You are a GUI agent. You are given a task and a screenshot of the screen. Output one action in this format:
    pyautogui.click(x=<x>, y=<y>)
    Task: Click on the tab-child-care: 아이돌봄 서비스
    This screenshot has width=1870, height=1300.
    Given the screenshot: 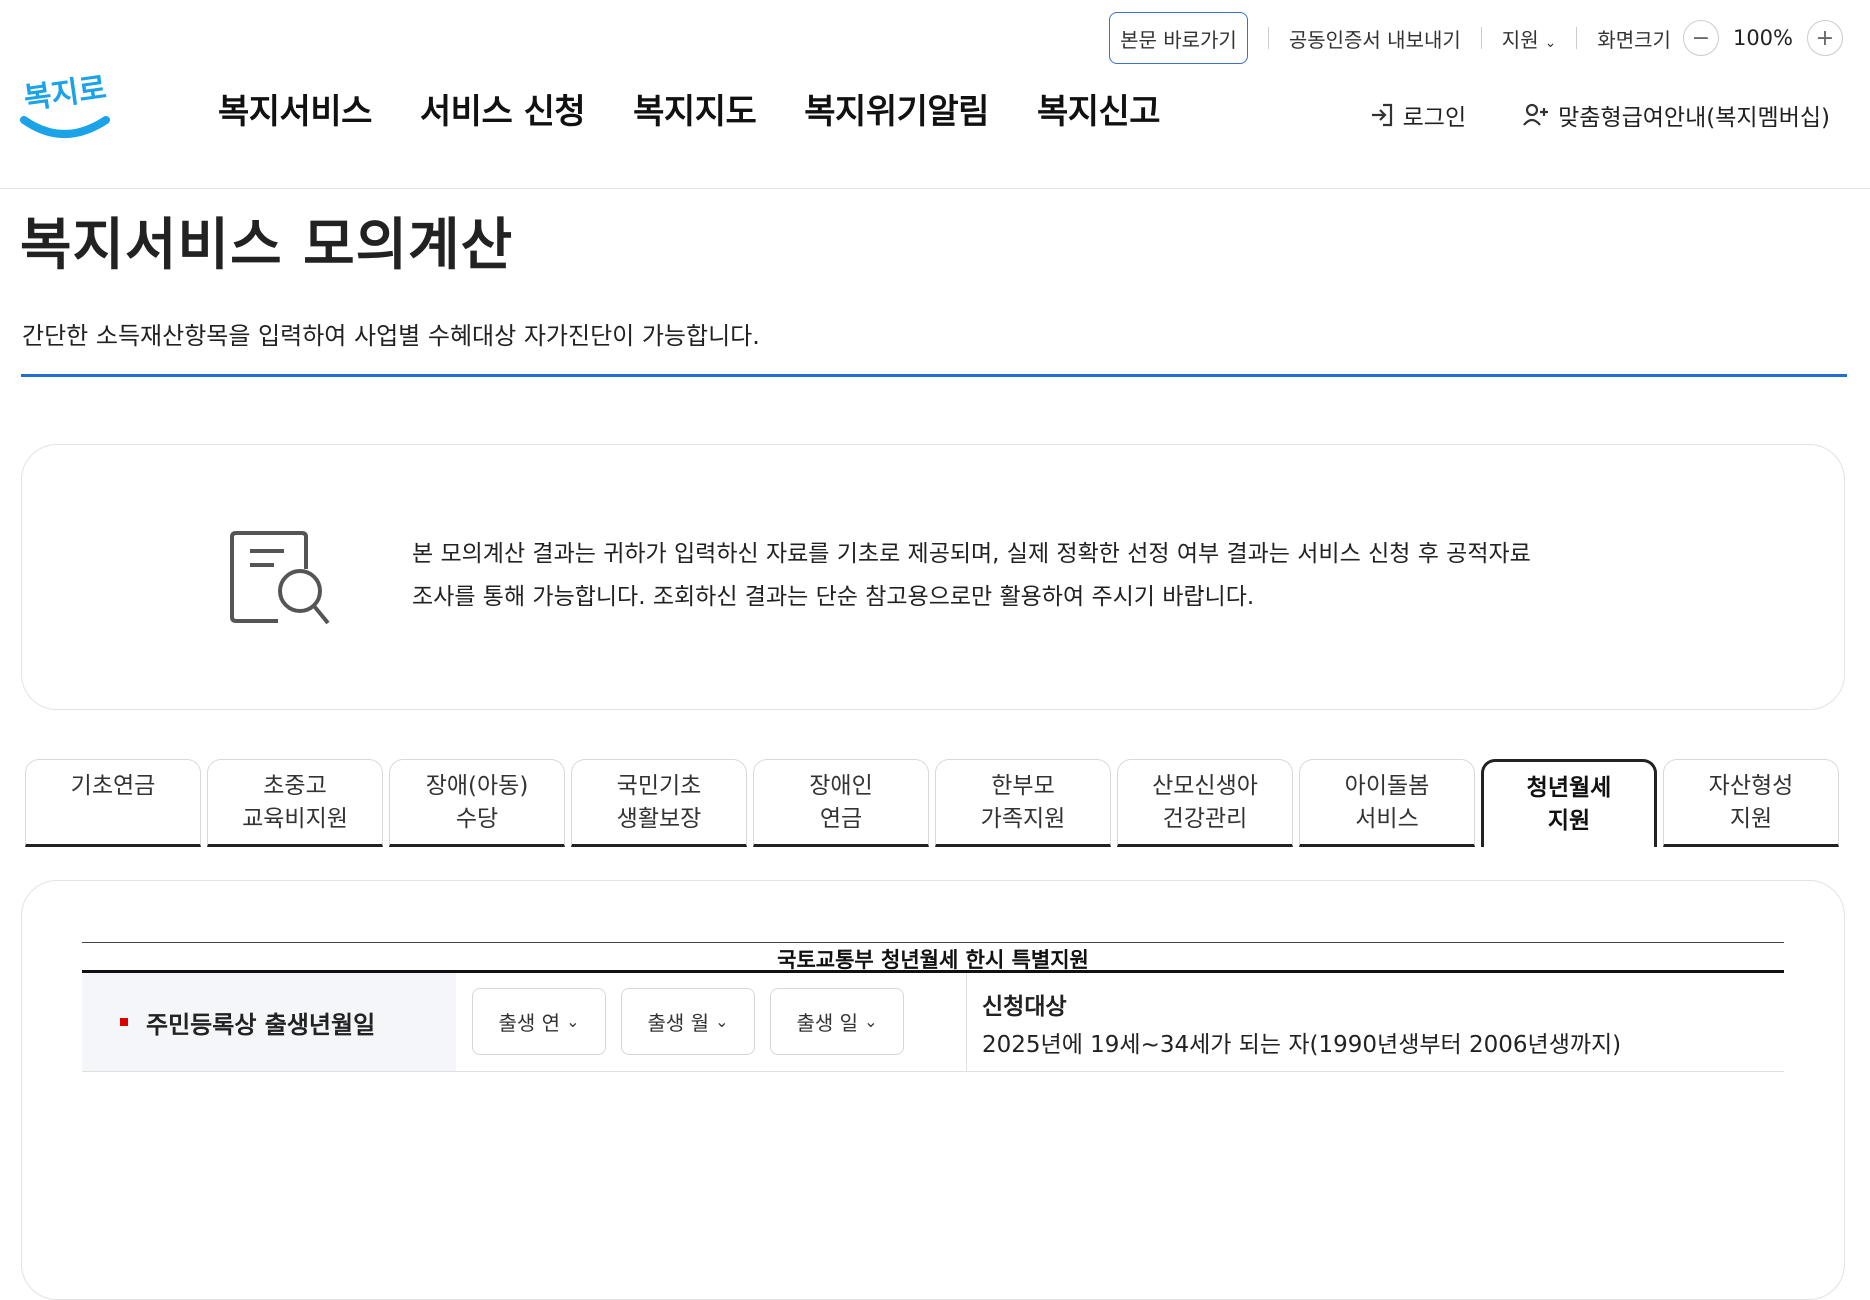 What is the action you would take?
    pyautogui.click(x=1387, y=803)
    